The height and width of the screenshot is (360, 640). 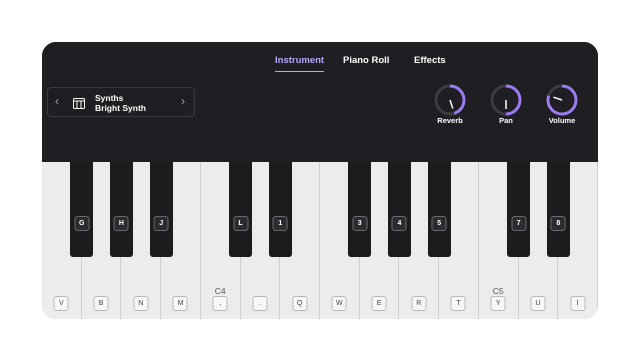 What do you see at coordinates (260, 303) in the screenshot?
I see `key-shortcut-badge: .` at bounding box center [260, 303].